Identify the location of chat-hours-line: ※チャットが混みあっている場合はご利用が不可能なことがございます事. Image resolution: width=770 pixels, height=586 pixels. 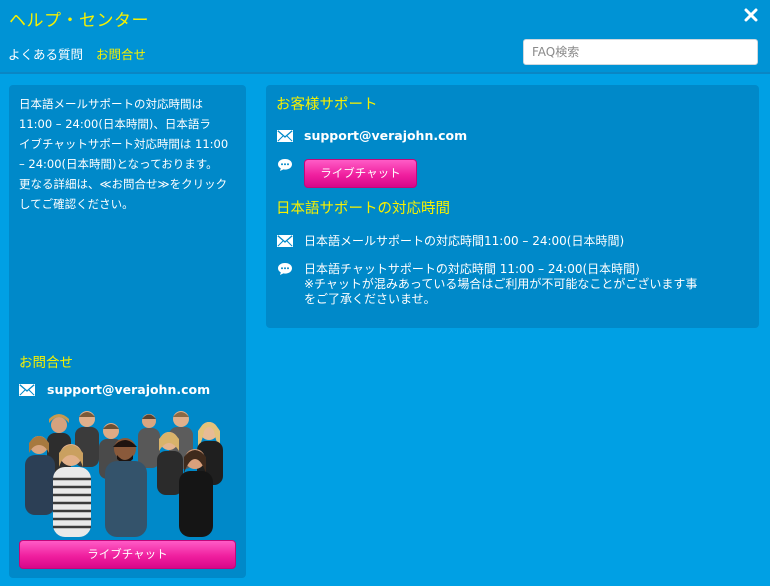
(501, 284).